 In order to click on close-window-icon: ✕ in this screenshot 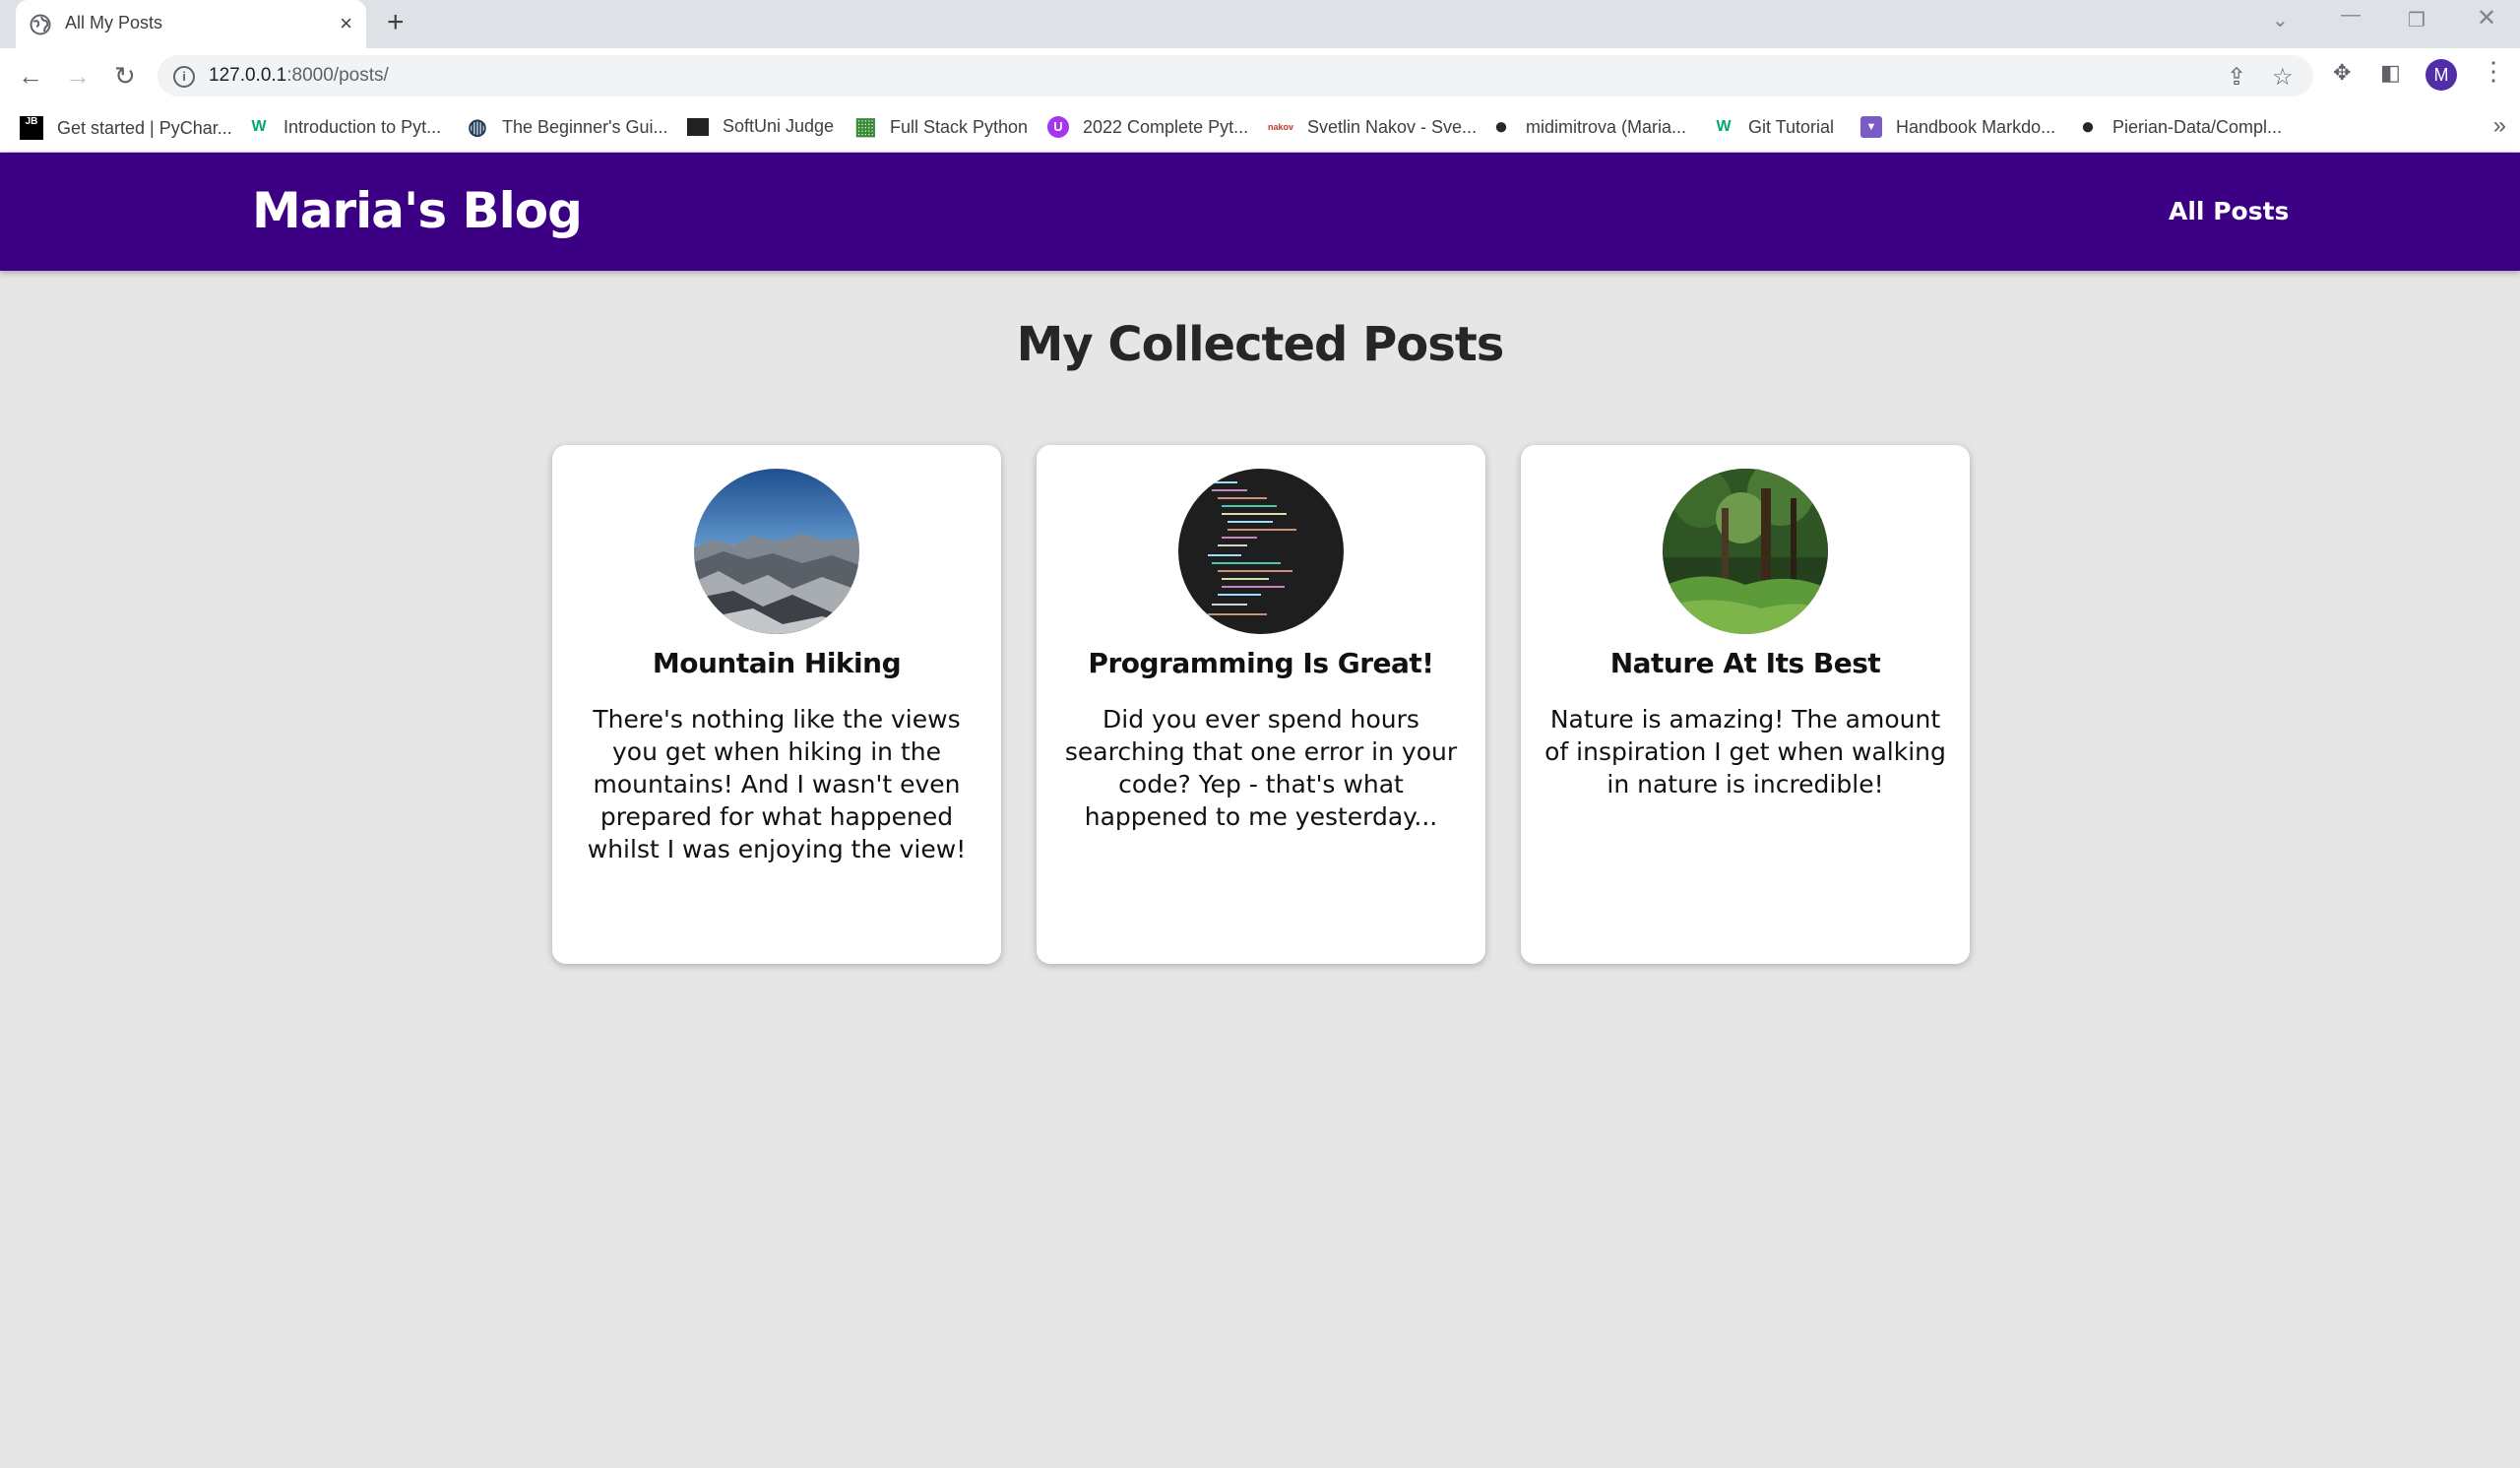, I will do `click(2486, 18)`.